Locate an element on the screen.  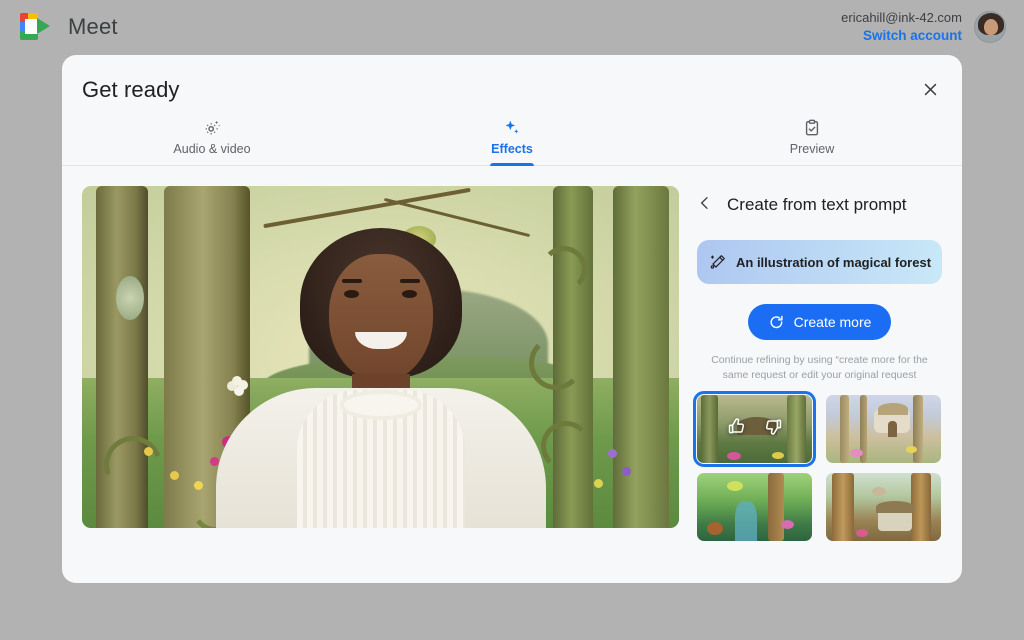
switch-account-link: Switch account is located at coordinates (901, 36).